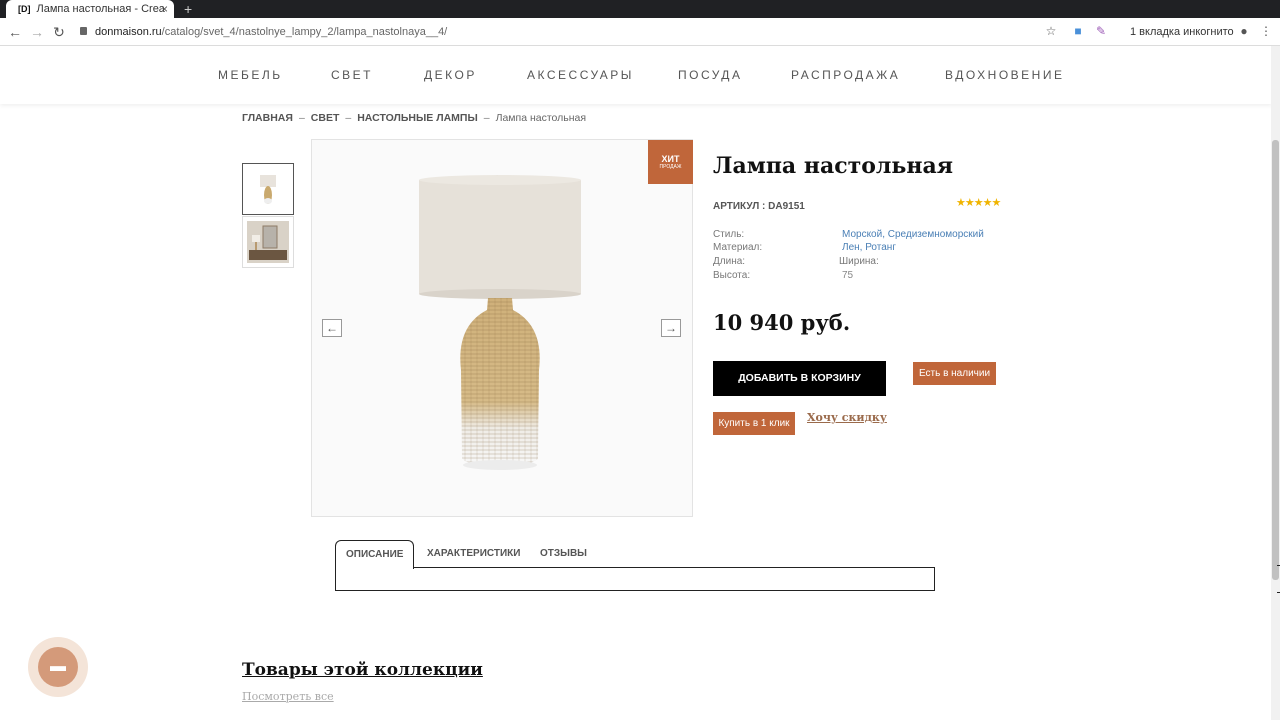 The height and width of the screenshot is (720, 1280). I want to click on extension-icon: ■, so click(1078, 31).